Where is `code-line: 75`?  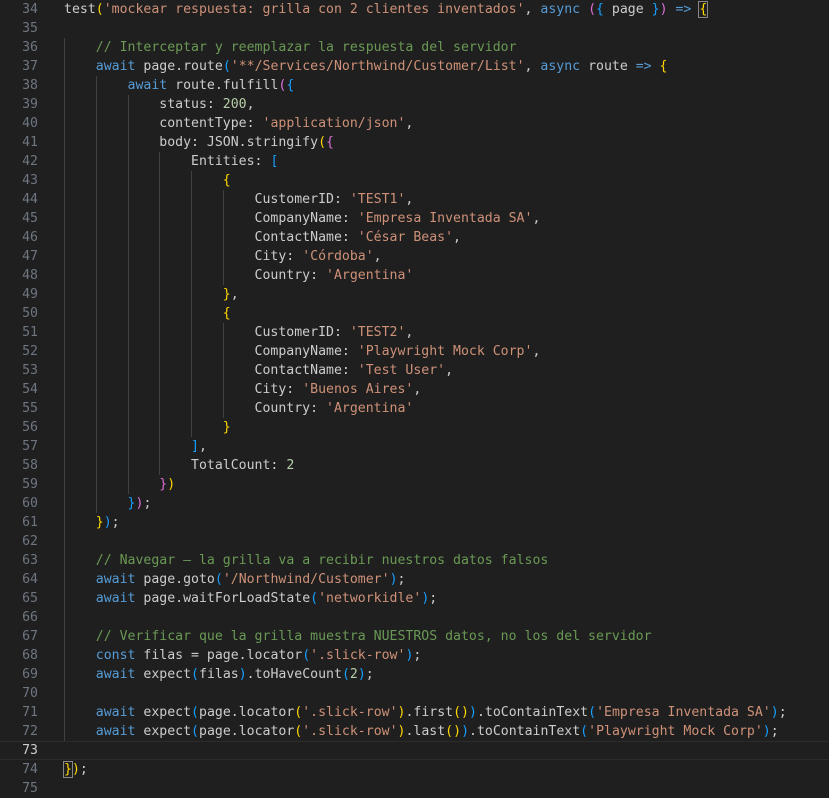
code-line: 75 is located at coordinates (414, 788).